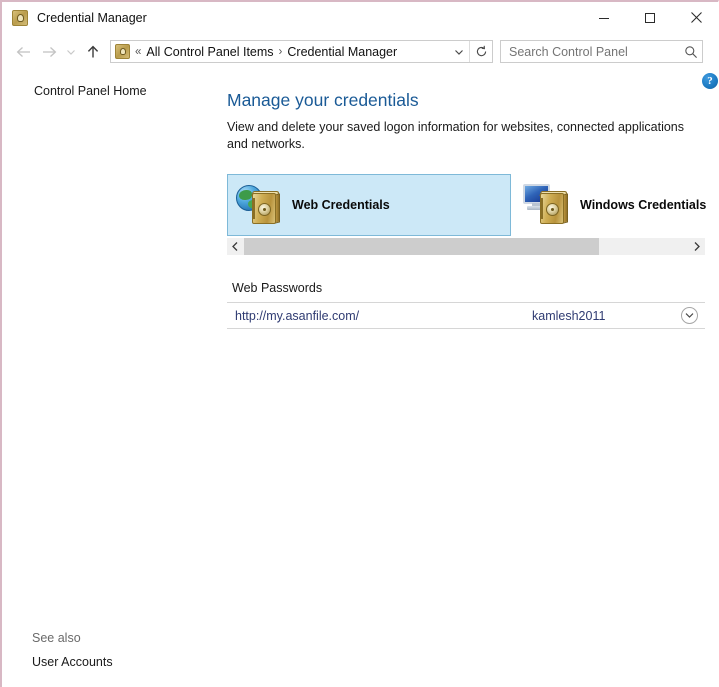 Image resolution: width=719 pixels, height=687 pixels. I want to click on sidebar-item-user-accounts: User Accounts, so click(72, 662).